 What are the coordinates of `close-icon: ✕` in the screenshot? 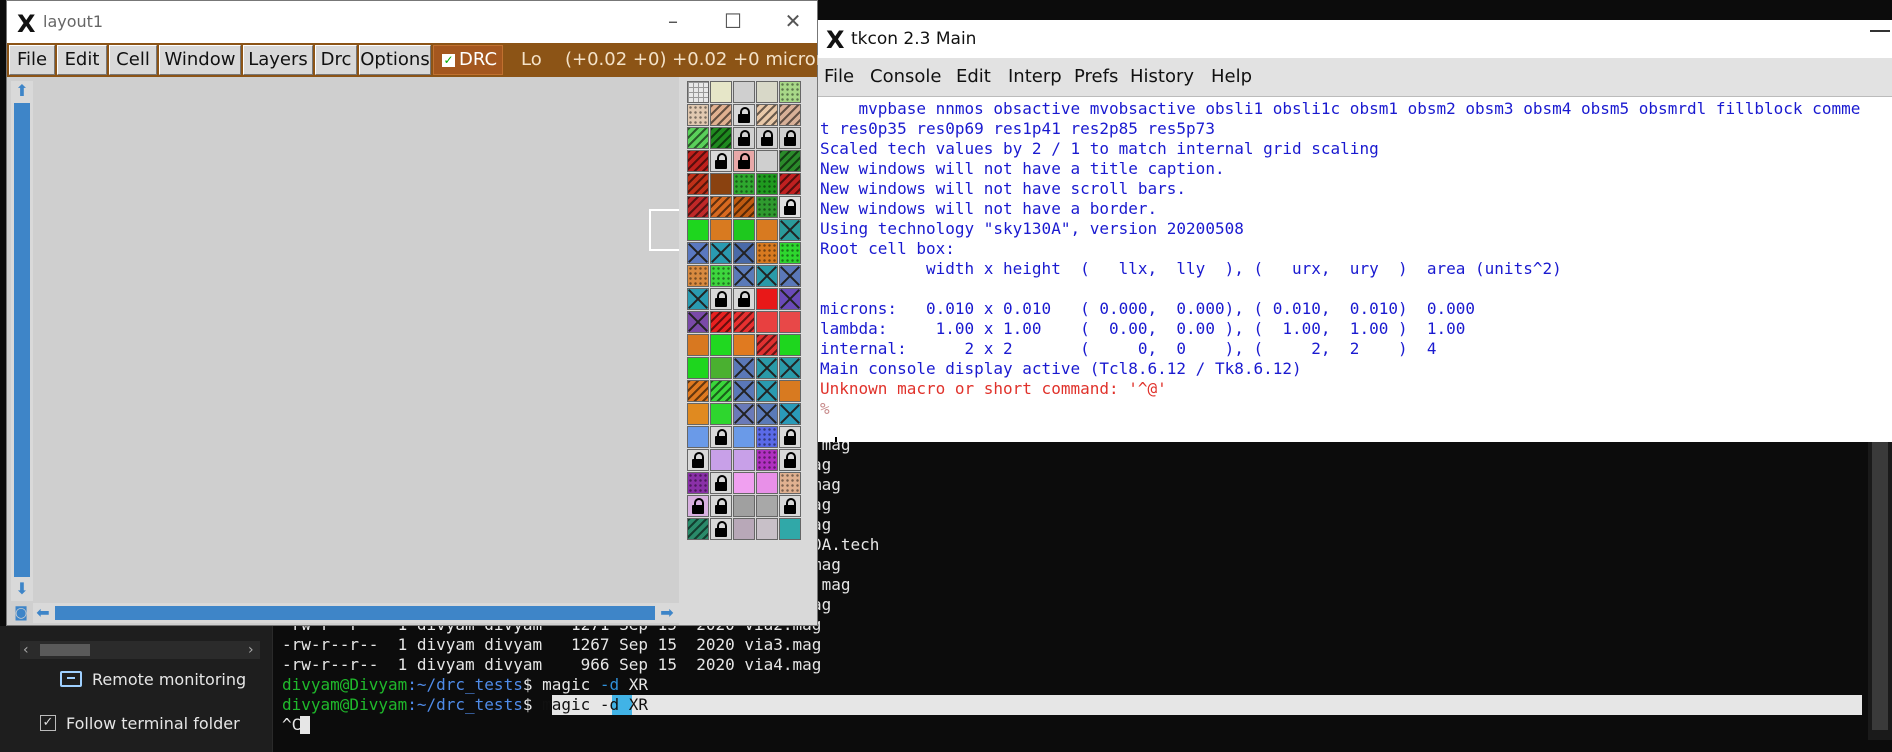 It's located at (793, 22).